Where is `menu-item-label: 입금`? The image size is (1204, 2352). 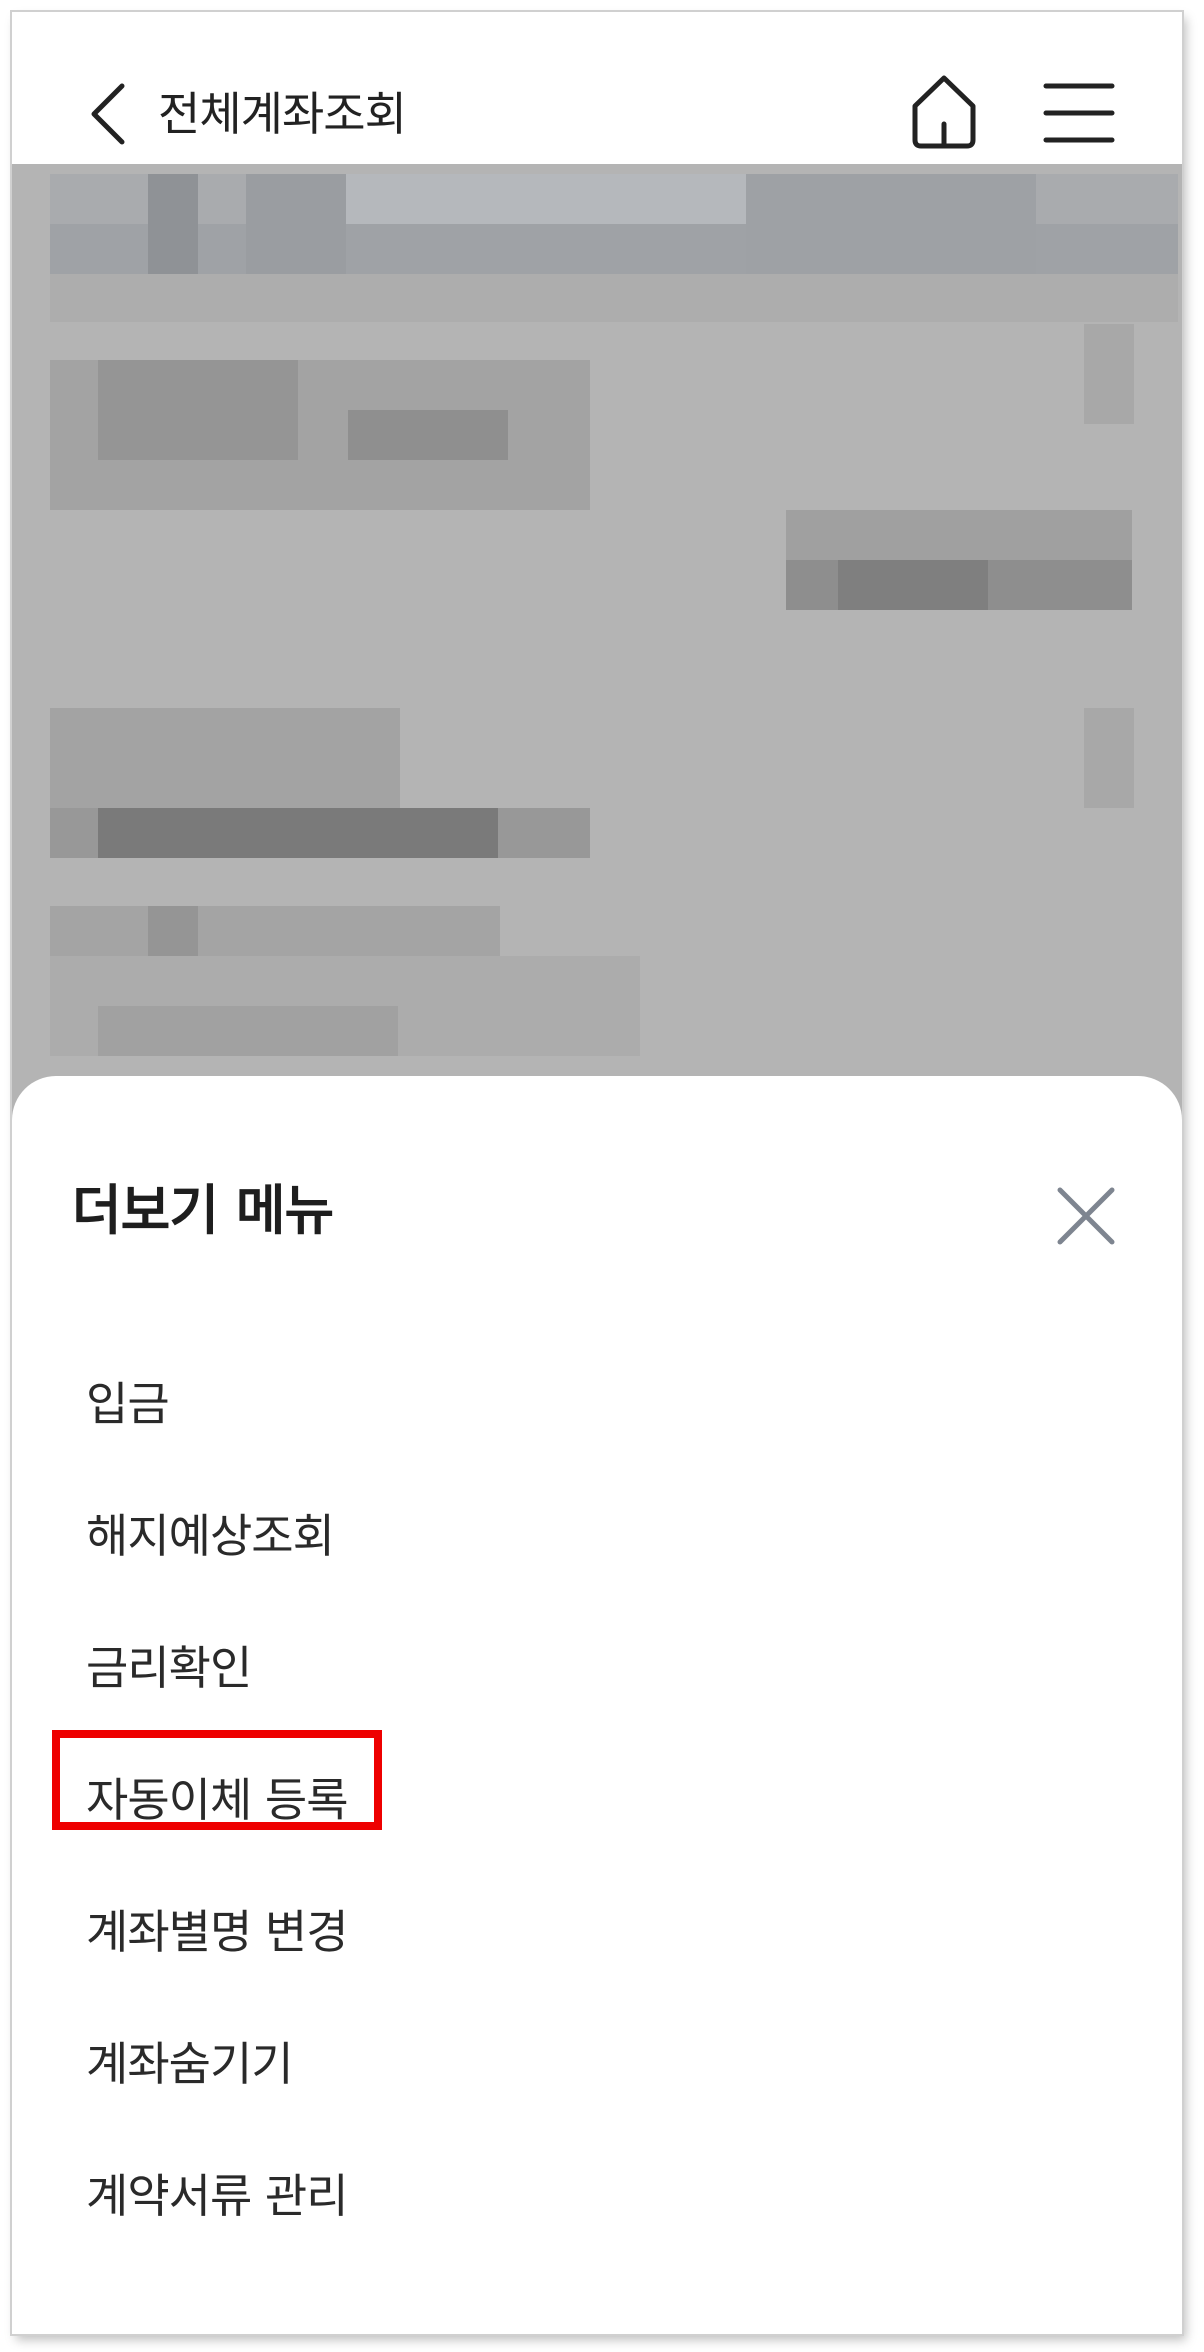
menu-item-label: 입금 is located at coordinates (128, 1404).